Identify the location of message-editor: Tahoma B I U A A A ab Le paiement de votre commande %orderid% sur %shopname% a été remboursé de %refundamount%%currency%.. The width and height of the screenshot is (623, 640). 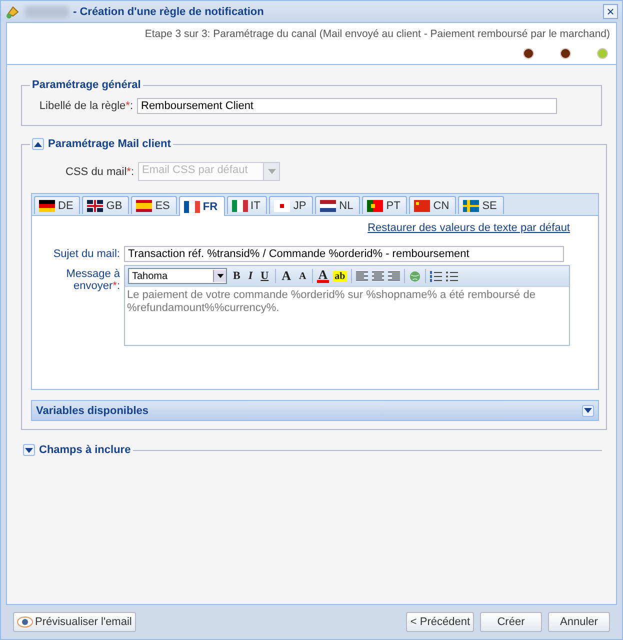
(347, 305).